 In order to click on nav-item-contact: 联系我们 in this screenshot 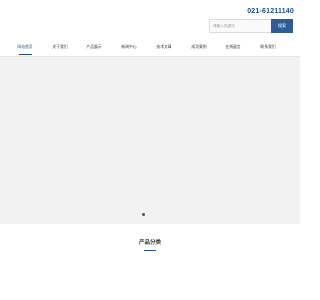, I will do `click(267, 48)`.